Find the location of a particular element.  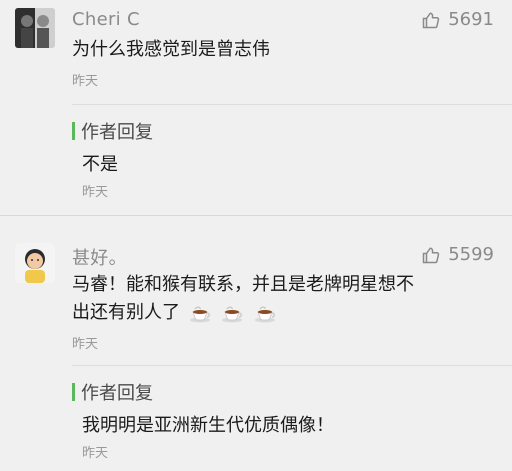

comment-text-line: 出还有别人了 is located at coordinates (126, 312).